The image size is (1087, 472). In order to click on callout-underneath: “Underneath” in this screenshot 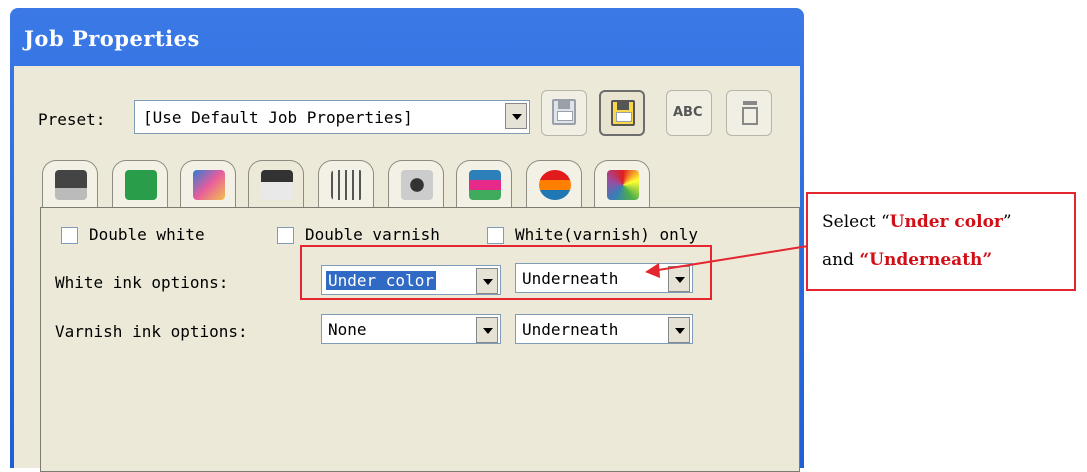, I will do `click(926, 260)`.